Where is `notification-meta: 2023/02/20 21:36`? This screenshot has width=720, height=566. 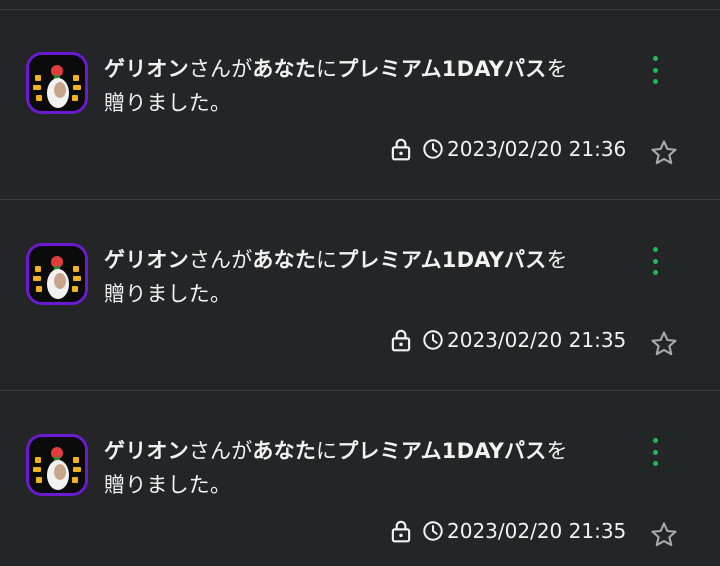
notification-meta: 2023/02/20 21:36 is located at coordinates (507, 149).